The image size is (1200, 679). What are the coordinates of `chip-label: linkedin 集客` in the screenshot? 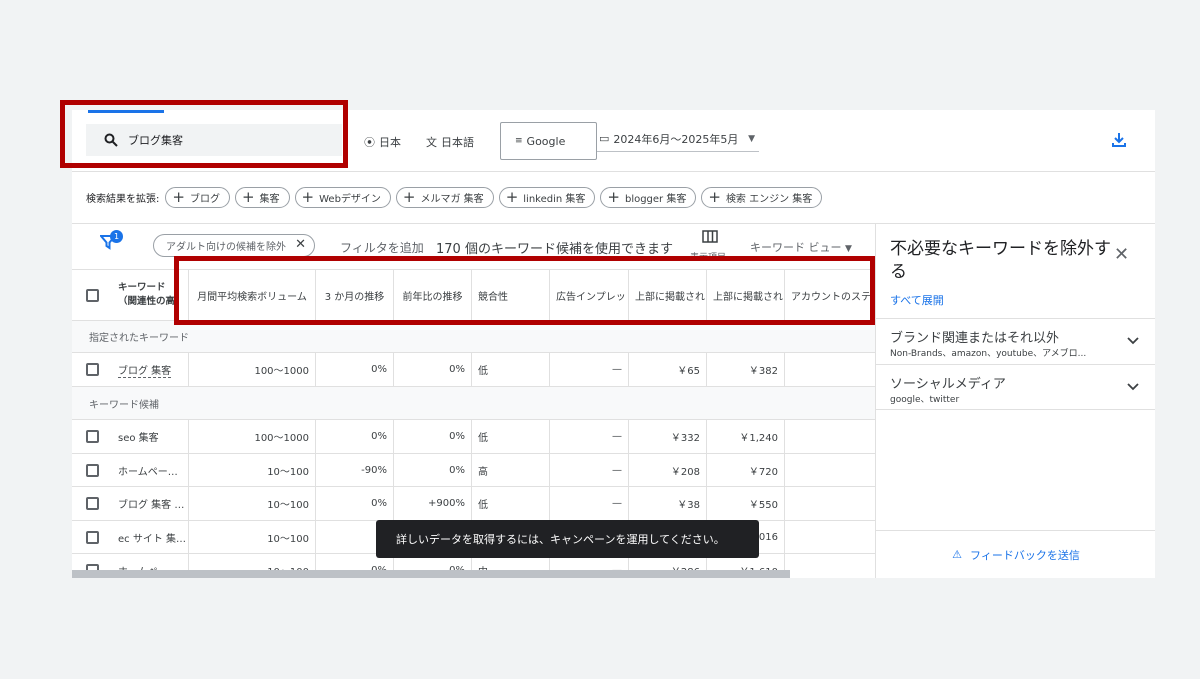 It's located at (554, 199).